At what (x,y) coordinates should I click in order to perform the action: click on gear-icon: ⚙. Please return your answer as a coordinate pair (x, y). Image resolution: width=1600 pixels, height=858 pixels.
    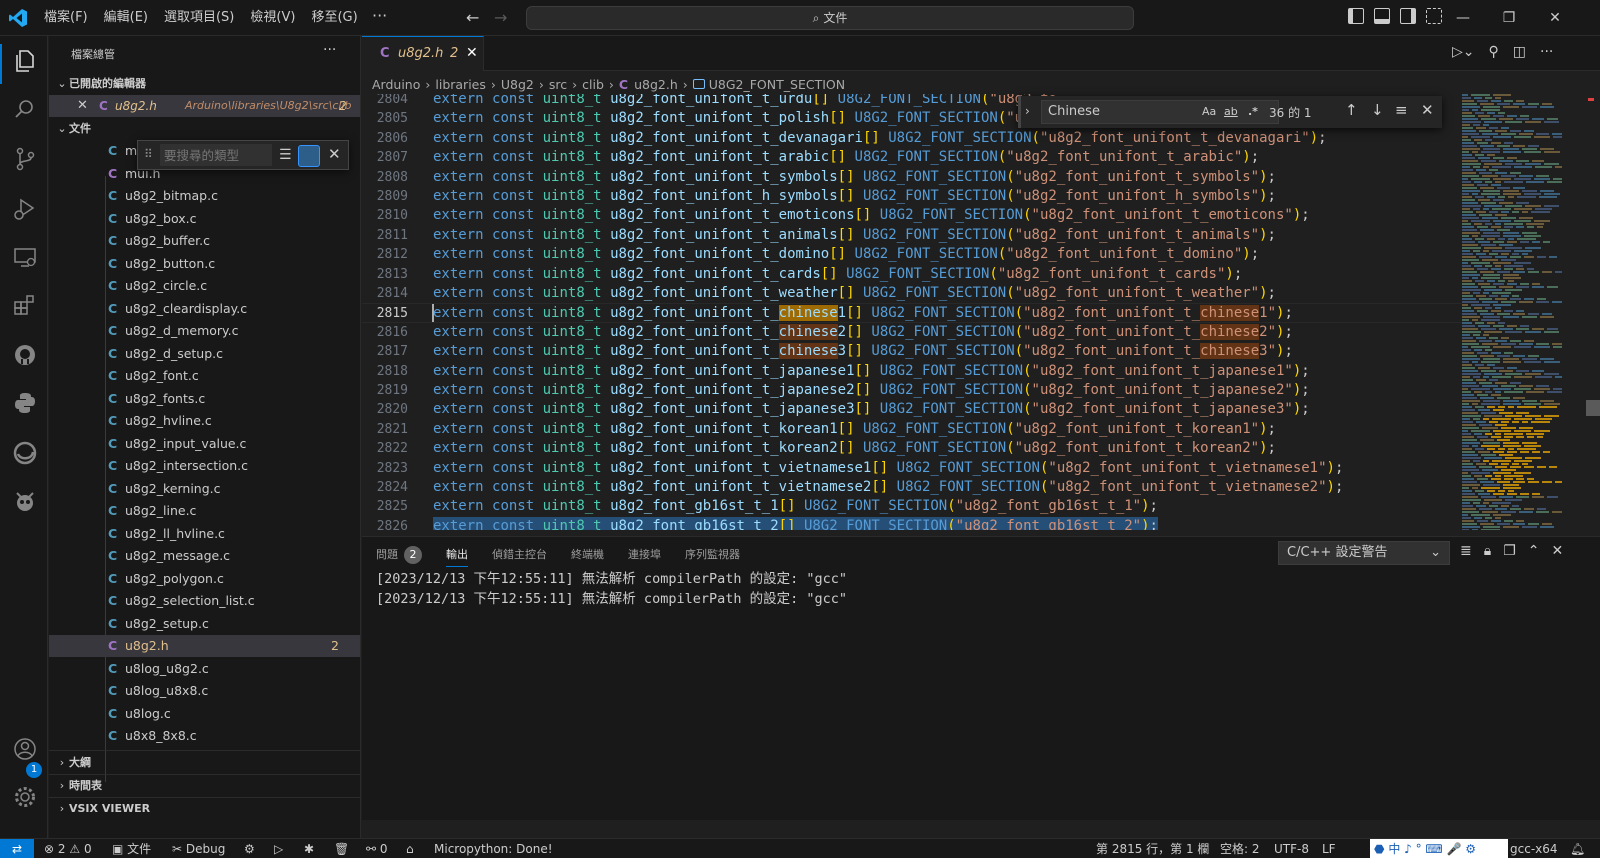
    Looking at the image, I should click on (249, 848).